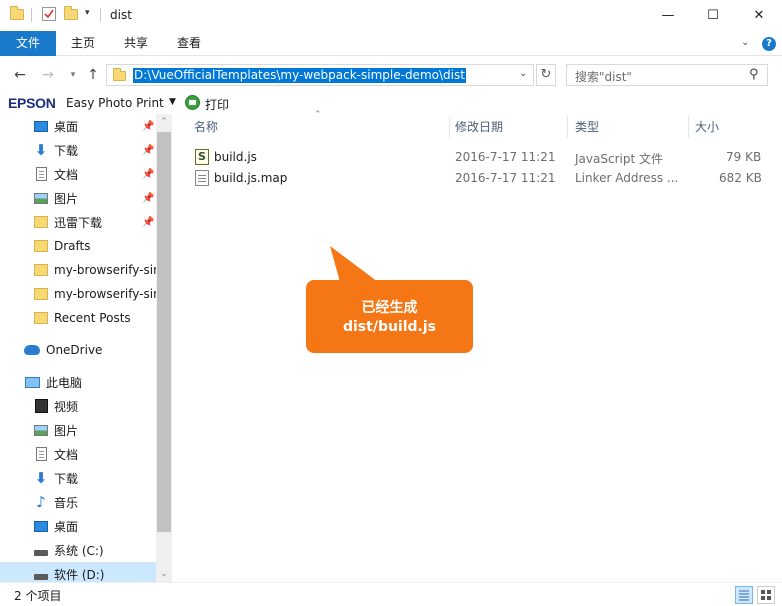  I want to click on tab-home: 主页, so click(83, 43).